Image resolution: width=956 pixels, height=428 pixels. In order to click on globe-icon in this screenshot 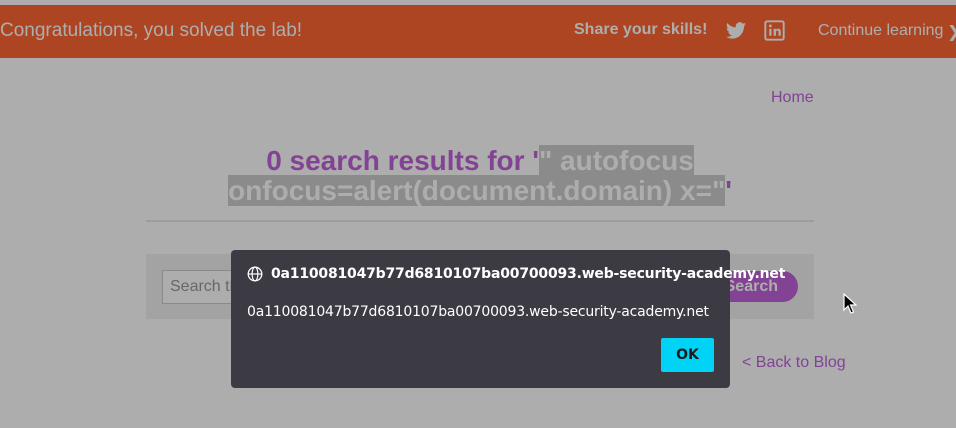, I will do `click(255, 274)`.